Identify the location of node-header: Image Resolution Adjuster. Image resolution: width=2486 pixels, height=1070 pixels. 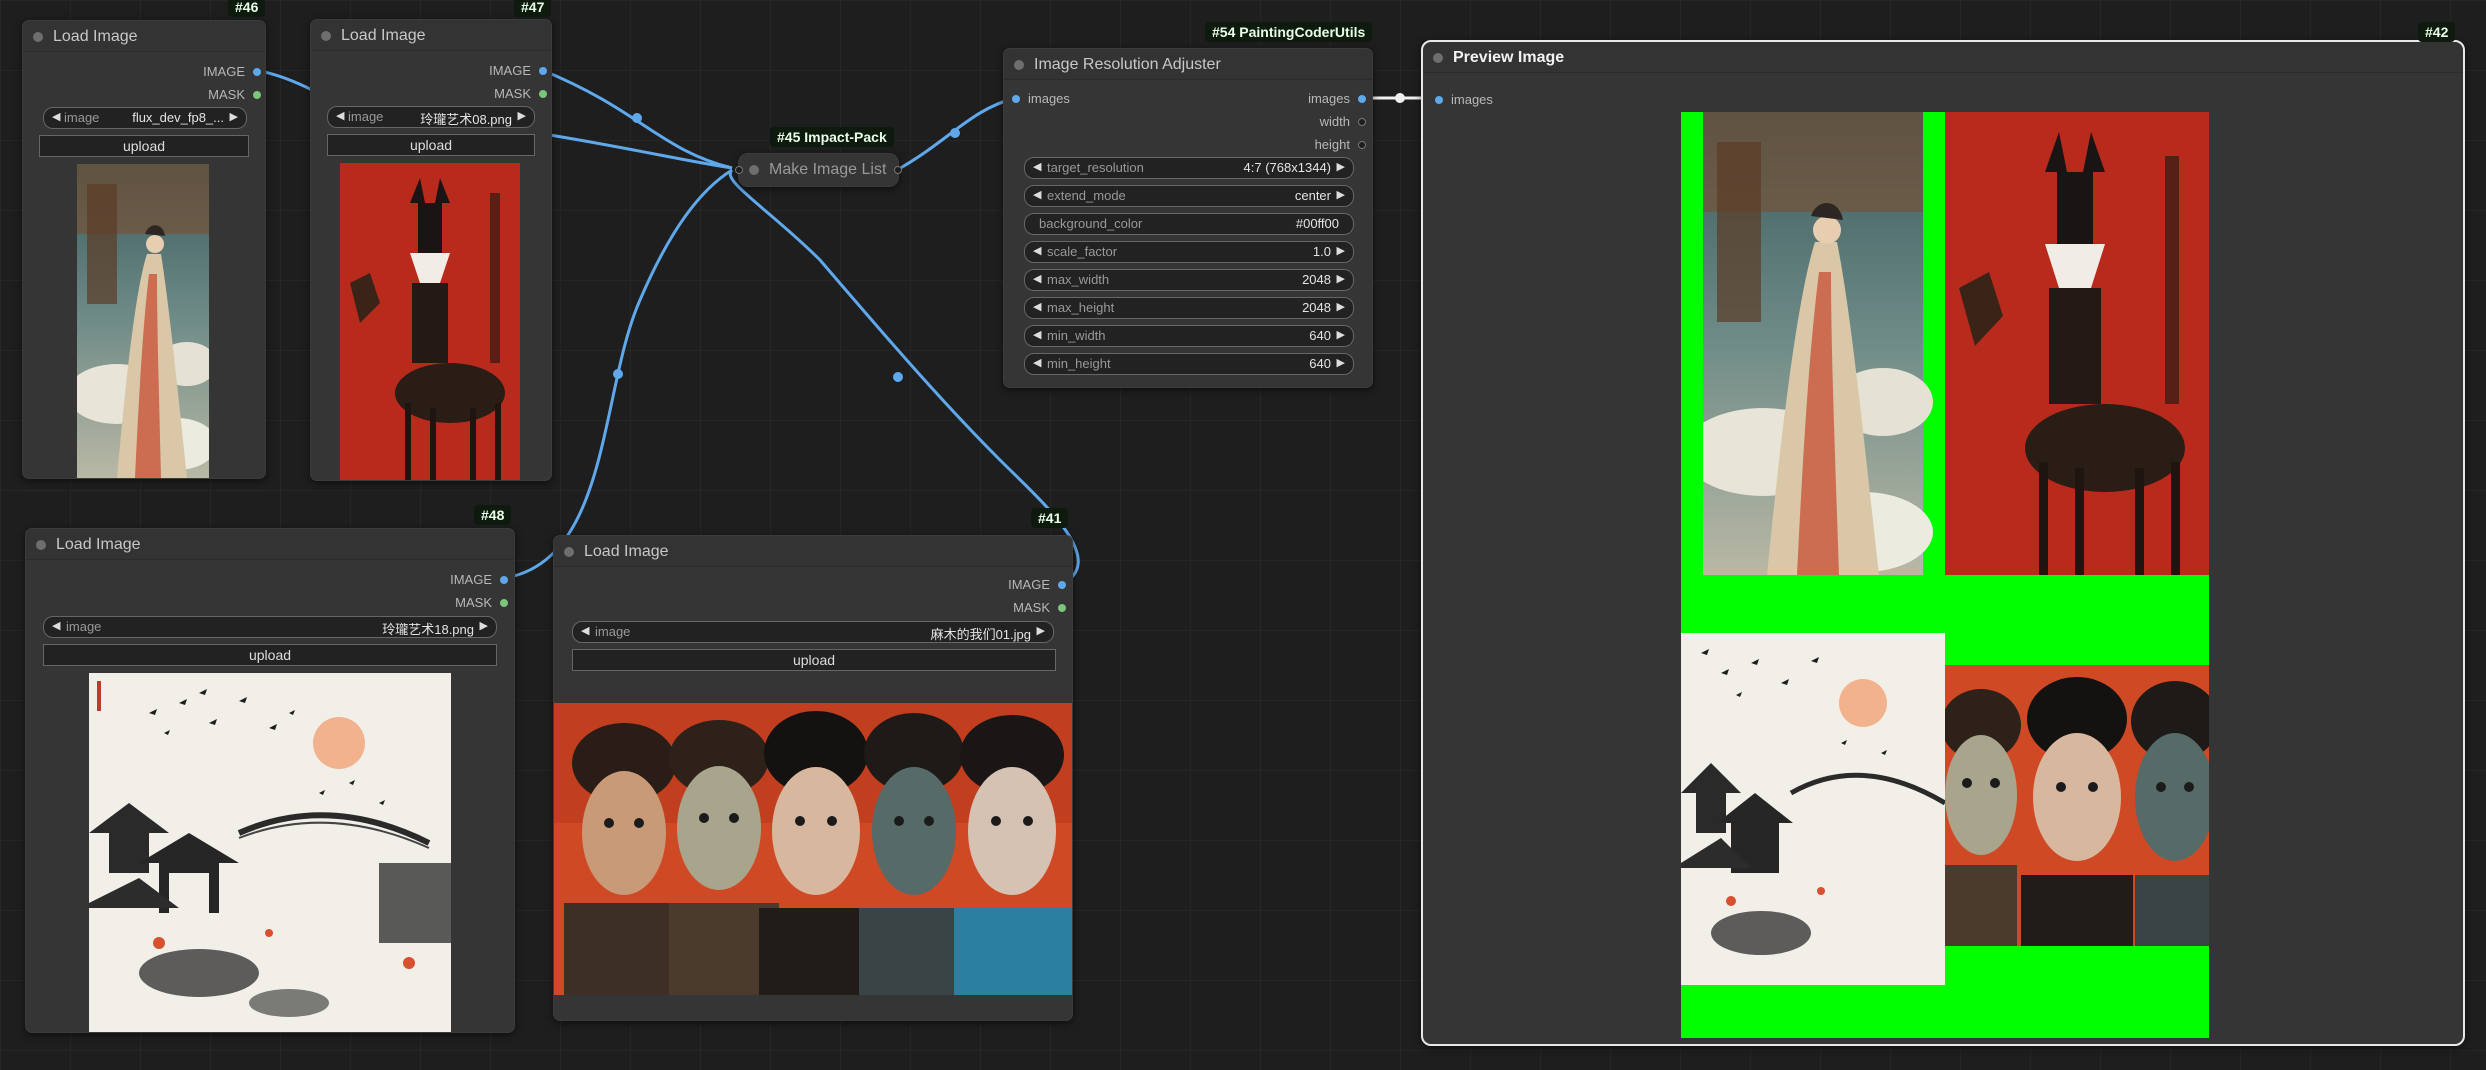
(1188, 64).